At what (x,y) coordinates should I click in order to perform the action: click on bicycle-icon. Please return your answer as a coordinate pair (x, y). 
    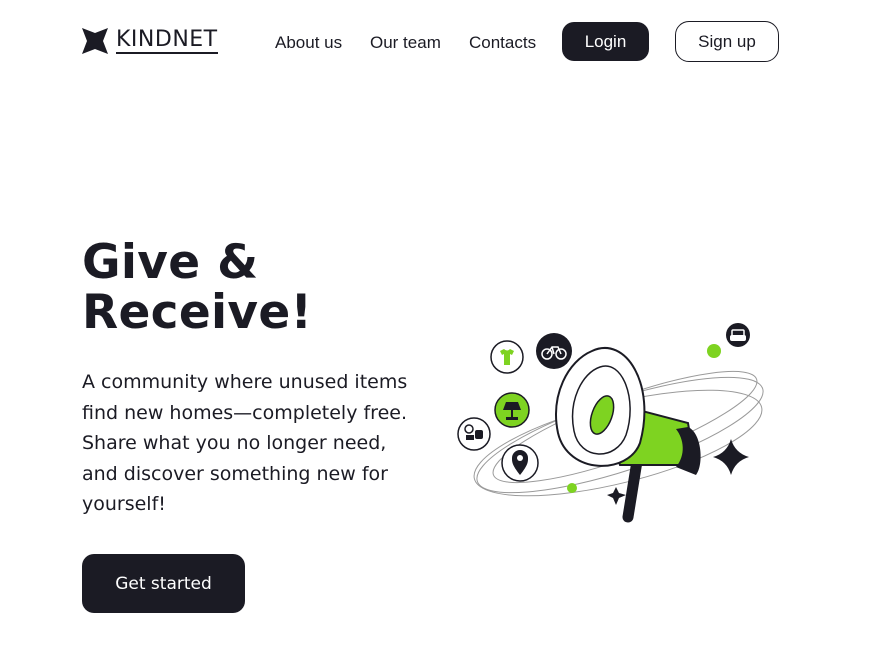
    Looking at the image, I should click on (554, 351).